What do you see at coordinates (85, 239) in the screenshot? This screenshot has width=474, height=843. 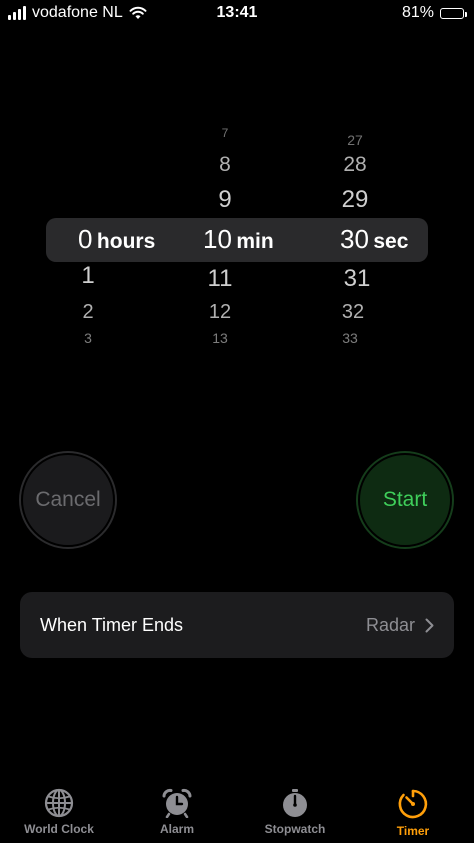 I see `hours-value: 0` at bounding box center [85, 239].